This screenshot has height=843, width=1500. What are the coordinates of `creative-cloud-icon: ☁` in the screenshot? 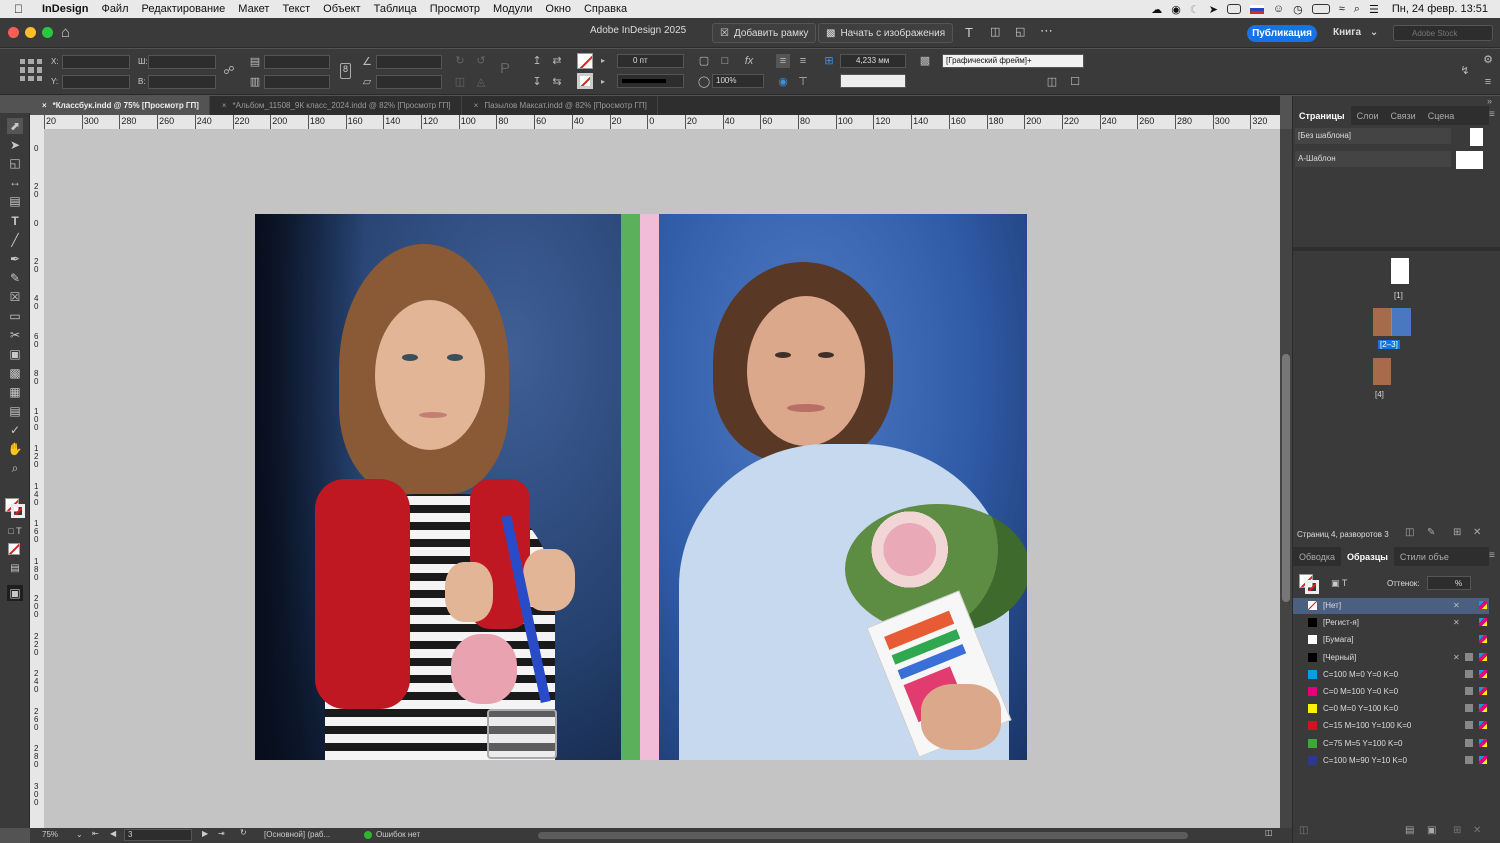 It's located at (1156, 9).